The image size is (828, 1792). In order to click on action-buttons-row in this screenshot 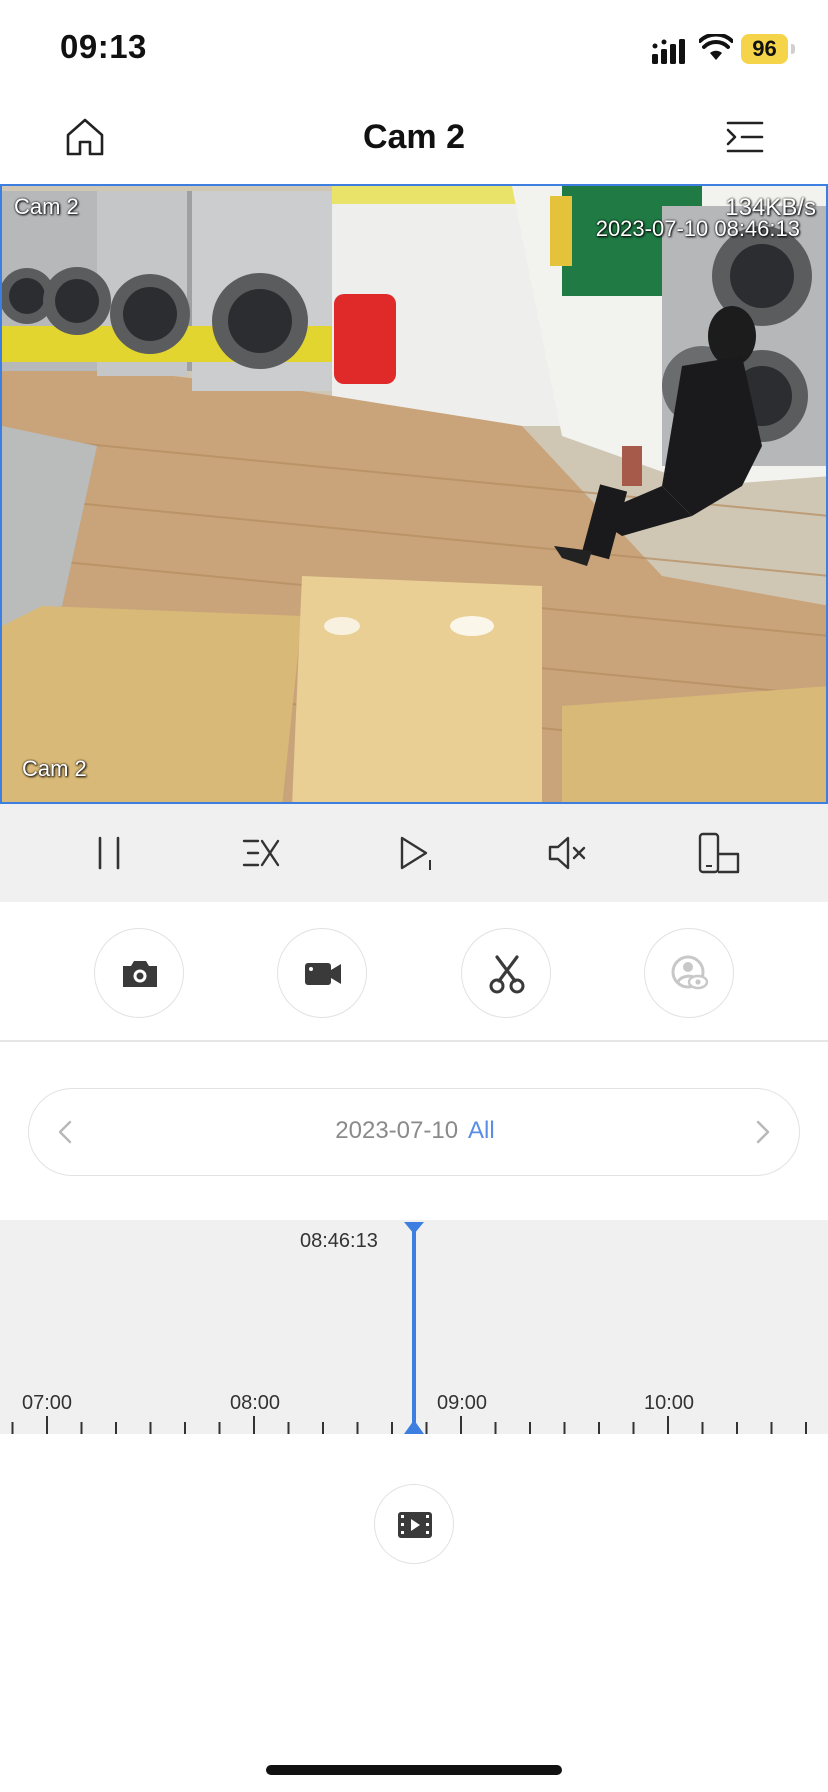, I will do `click(414, 972)`.